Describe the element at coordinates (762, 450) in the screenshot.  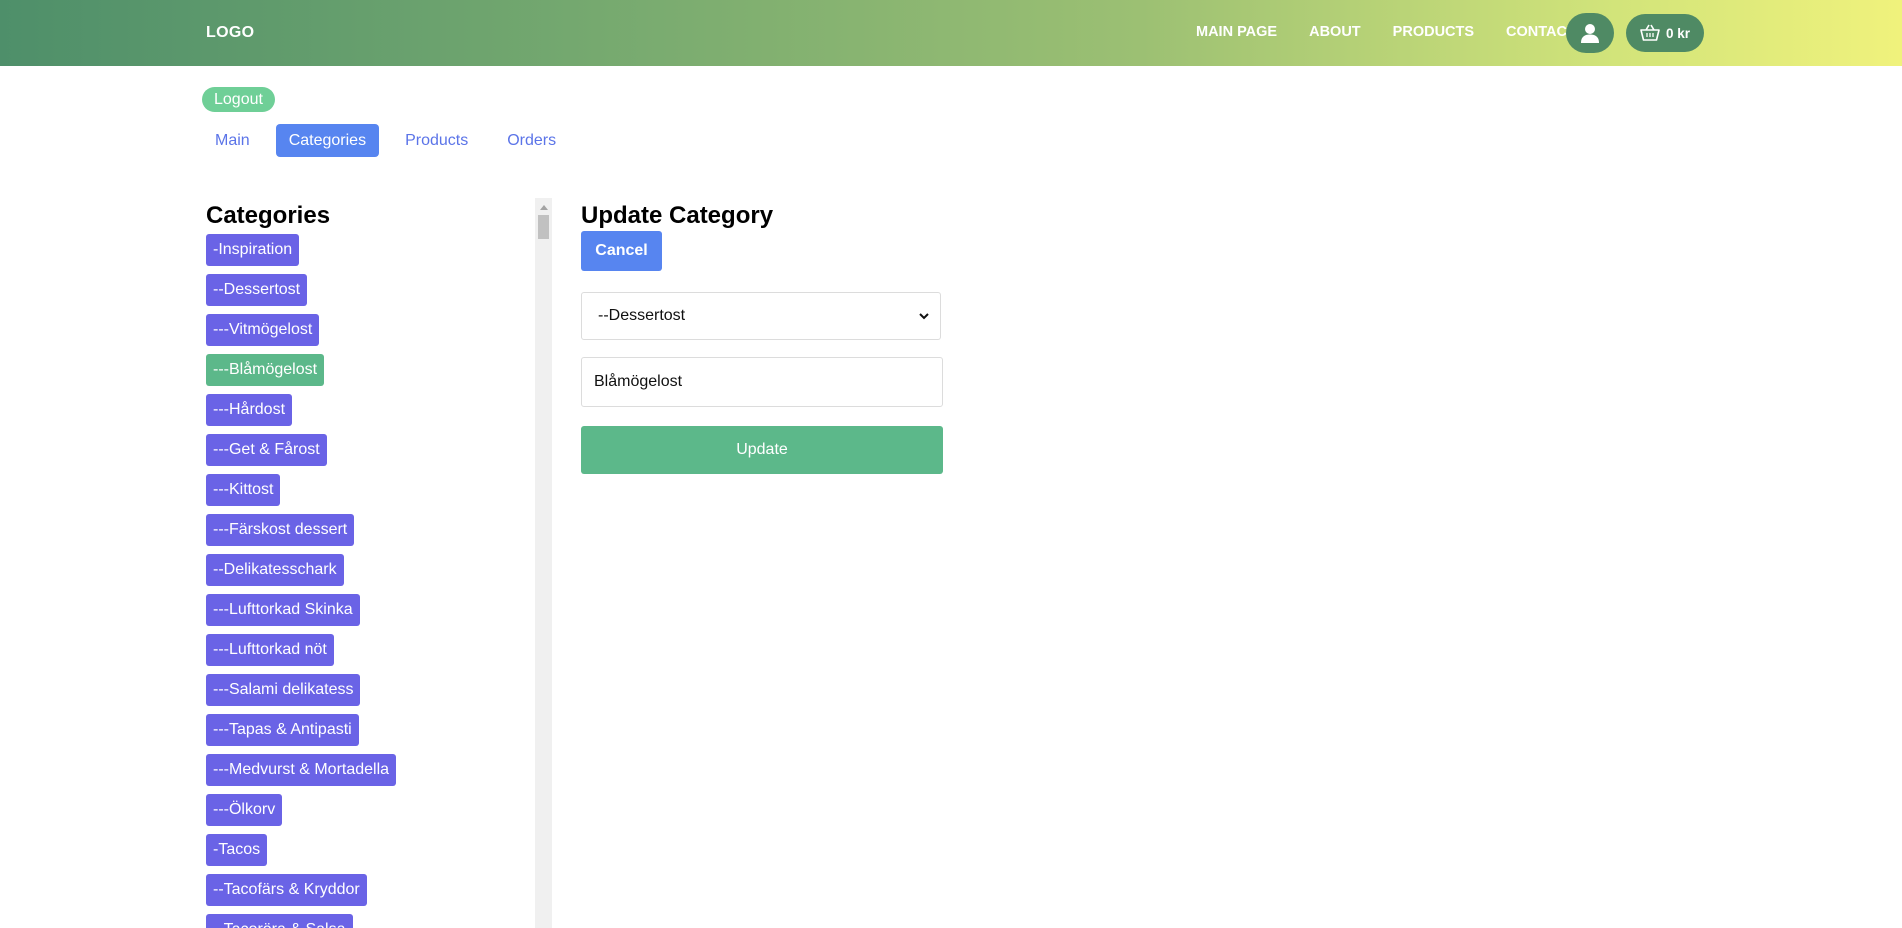
I see `update-button: Update` at that location.